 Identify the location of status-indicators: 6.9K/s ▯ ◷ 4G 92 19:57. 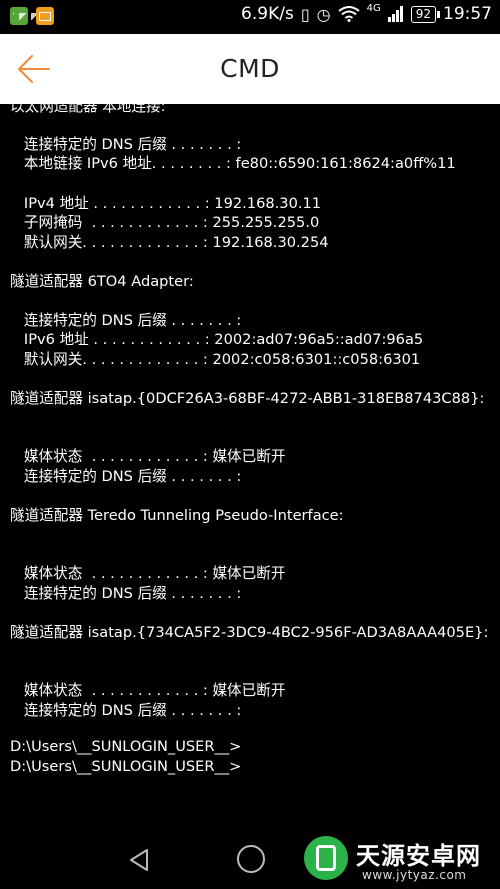
(366, 13).